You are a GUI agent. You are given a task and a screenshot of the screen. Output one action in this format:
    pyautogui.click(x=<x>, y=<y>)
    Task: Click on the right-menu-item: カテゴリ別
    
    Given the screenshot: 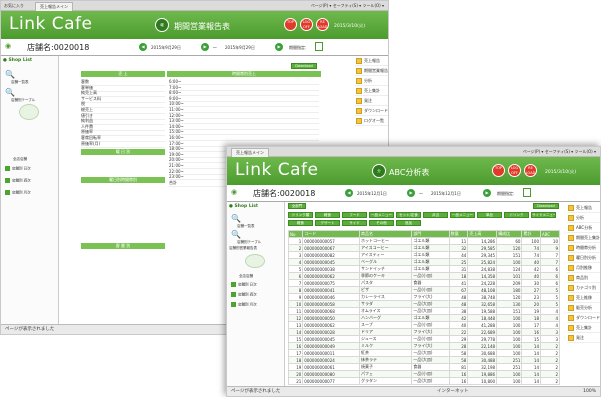 What is the action you would take?
    pyautogui.click(x=583, y=288)
    